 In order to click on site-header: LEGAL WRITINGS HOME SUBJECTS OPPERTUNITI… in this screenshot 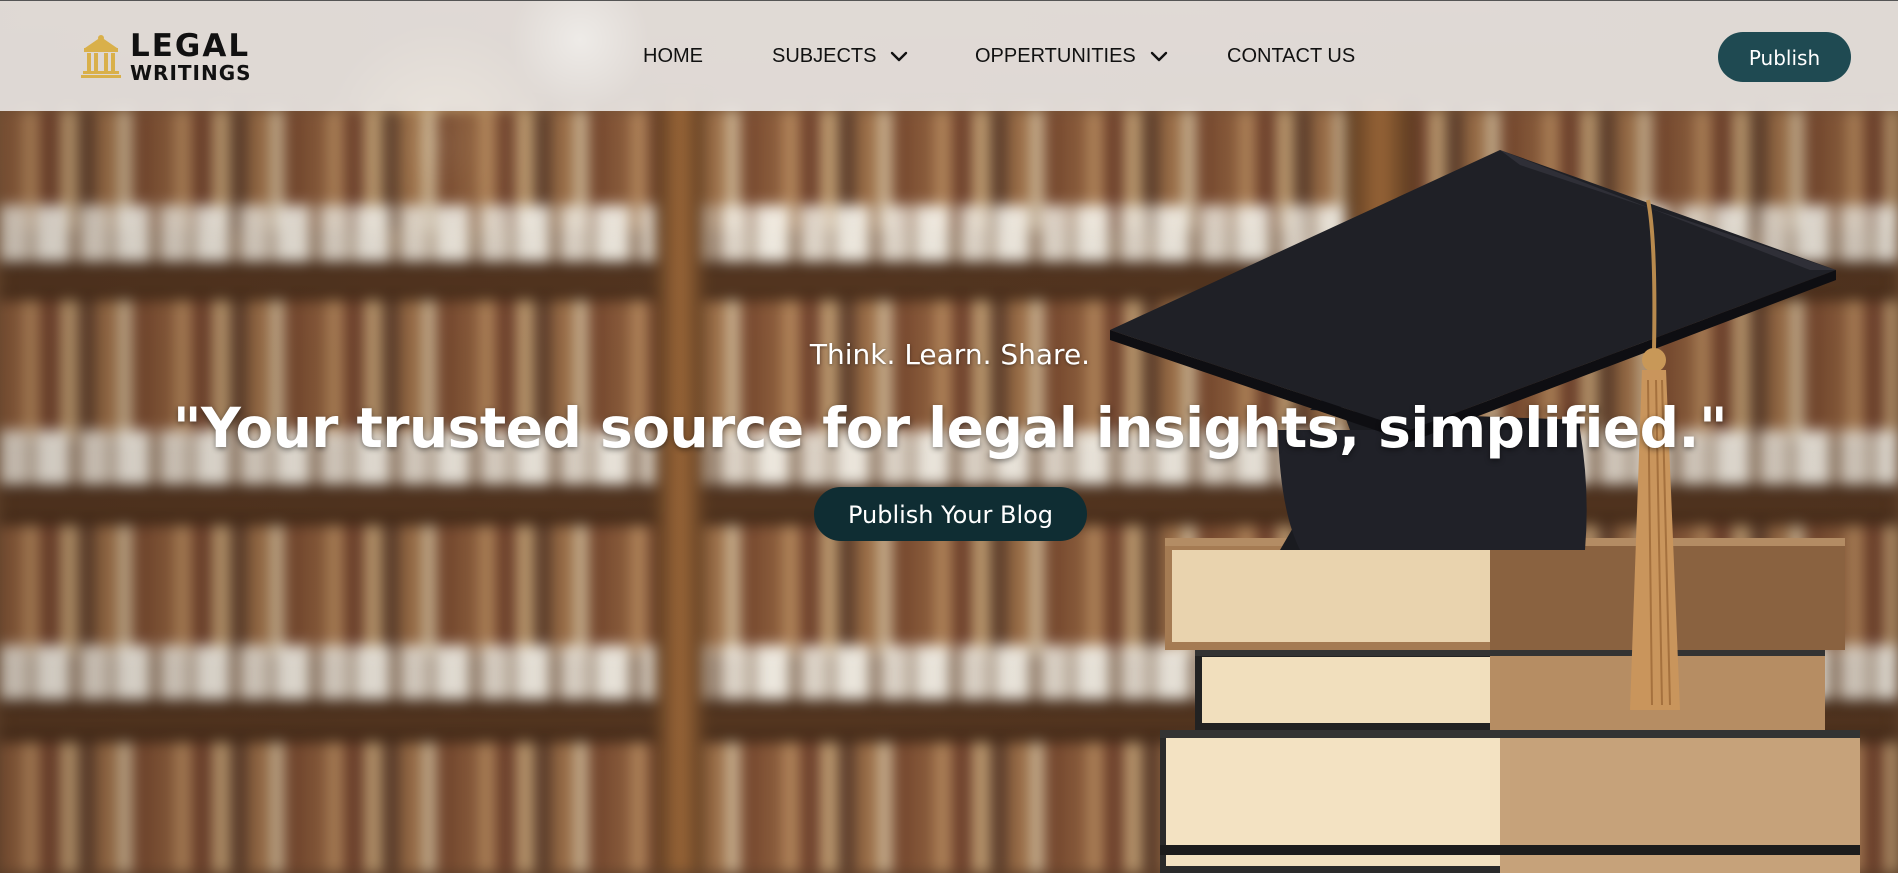, I will do `click(949, 55)`.